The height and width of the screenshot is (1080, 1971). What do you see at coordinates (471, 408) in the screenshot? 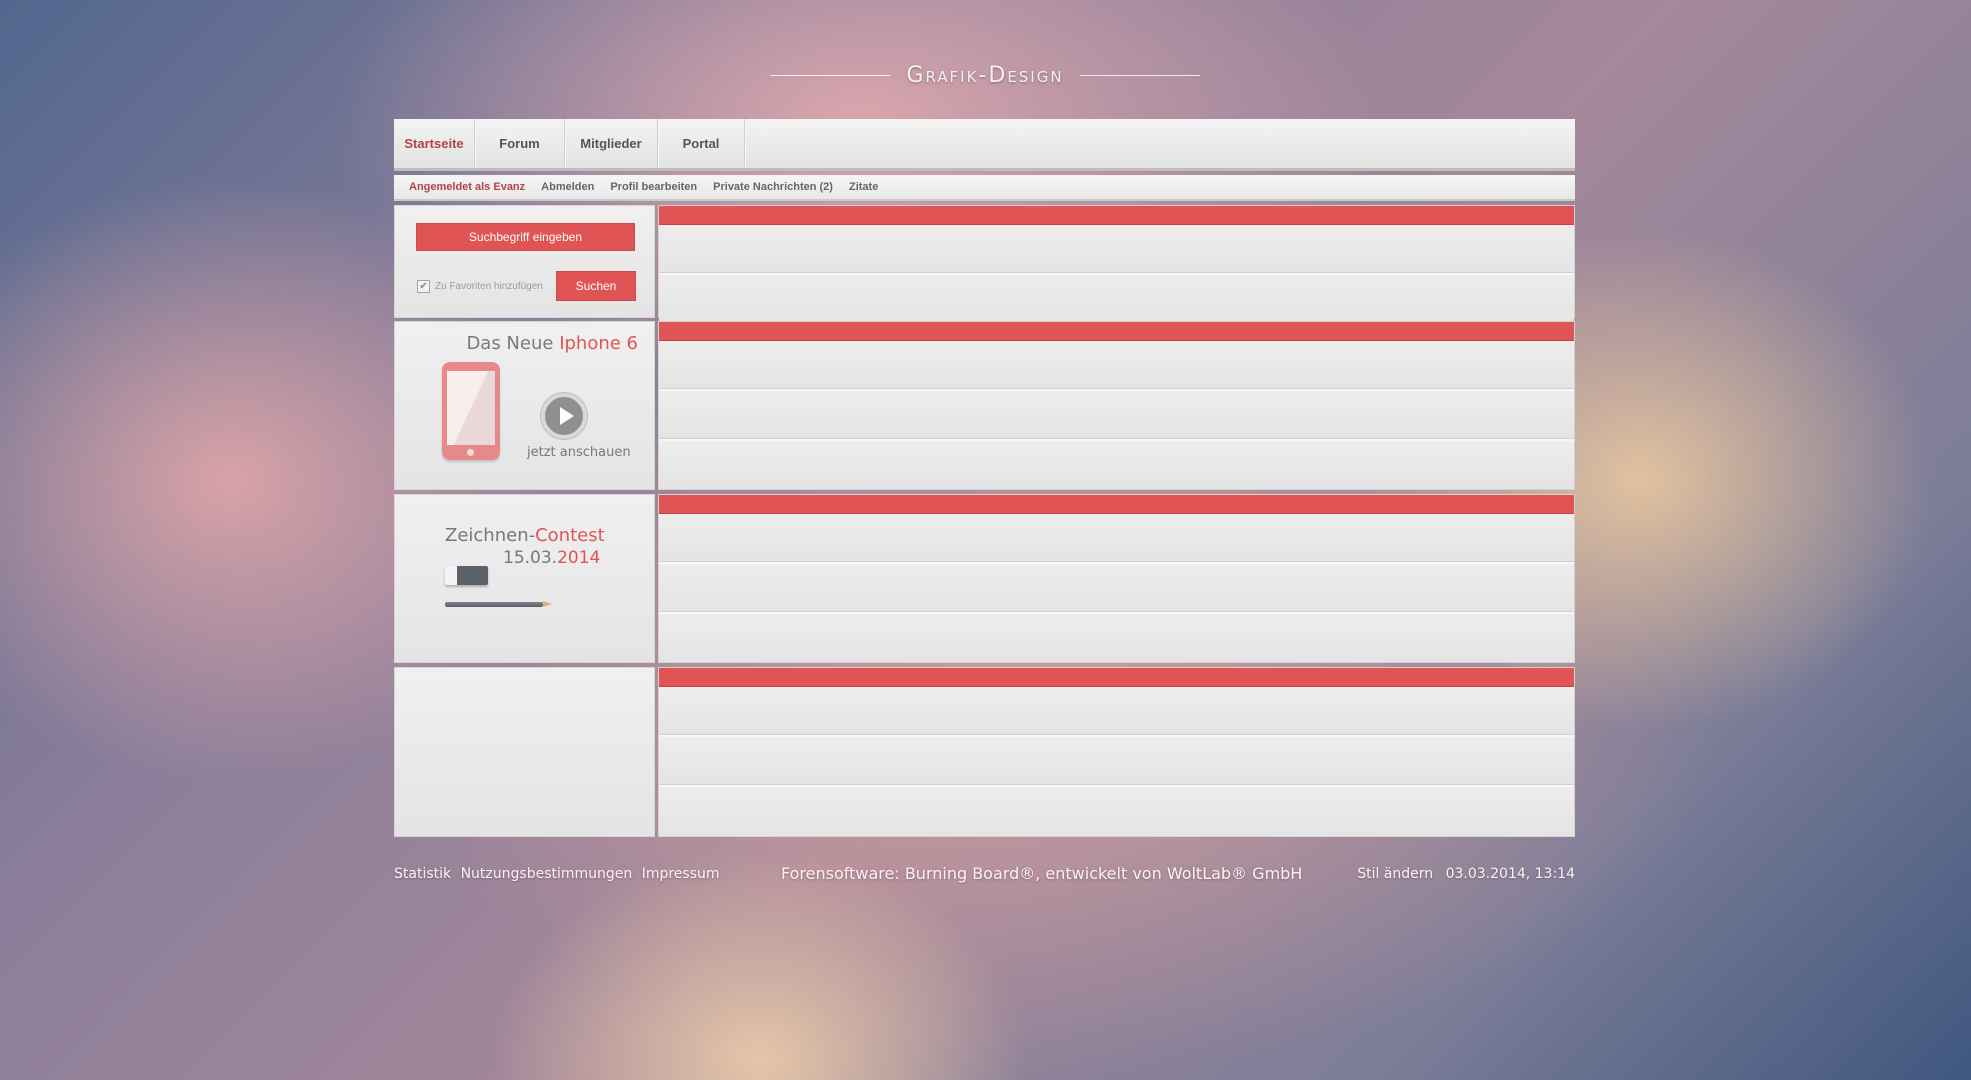
I see `phone-screen` at bounding box center [471, 408].